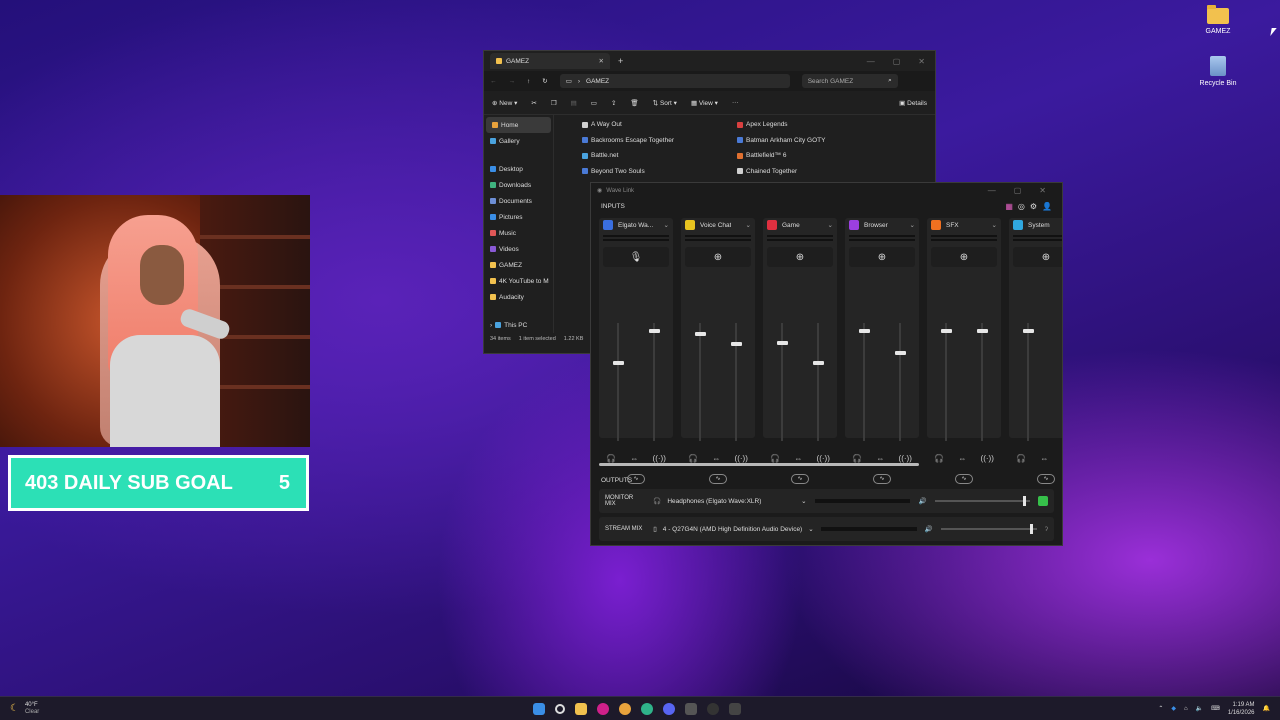 The width and height of the screenshot is (1280, 720). I want to click on sidebar-item-gallery: Gallery, so click(518, 141).